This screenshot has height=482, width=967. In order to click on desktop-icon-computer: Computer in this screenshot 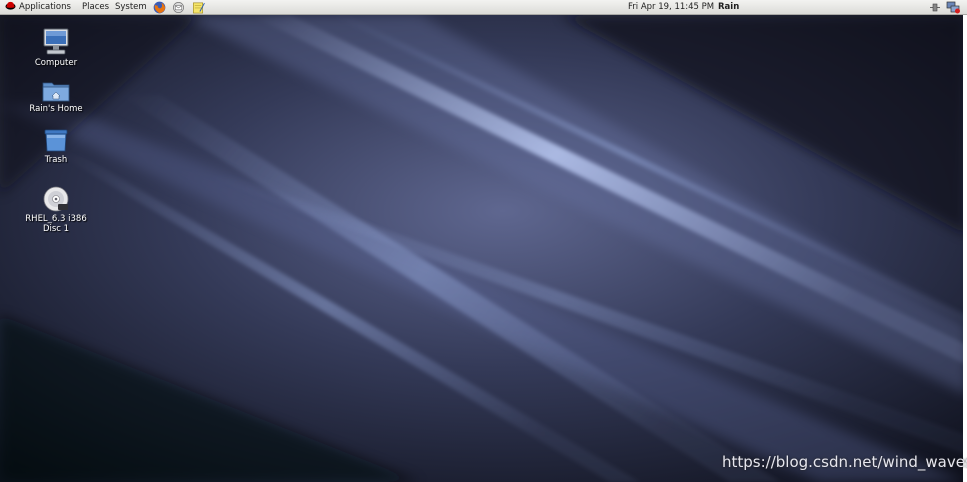, I will do `click(56, 48)`.